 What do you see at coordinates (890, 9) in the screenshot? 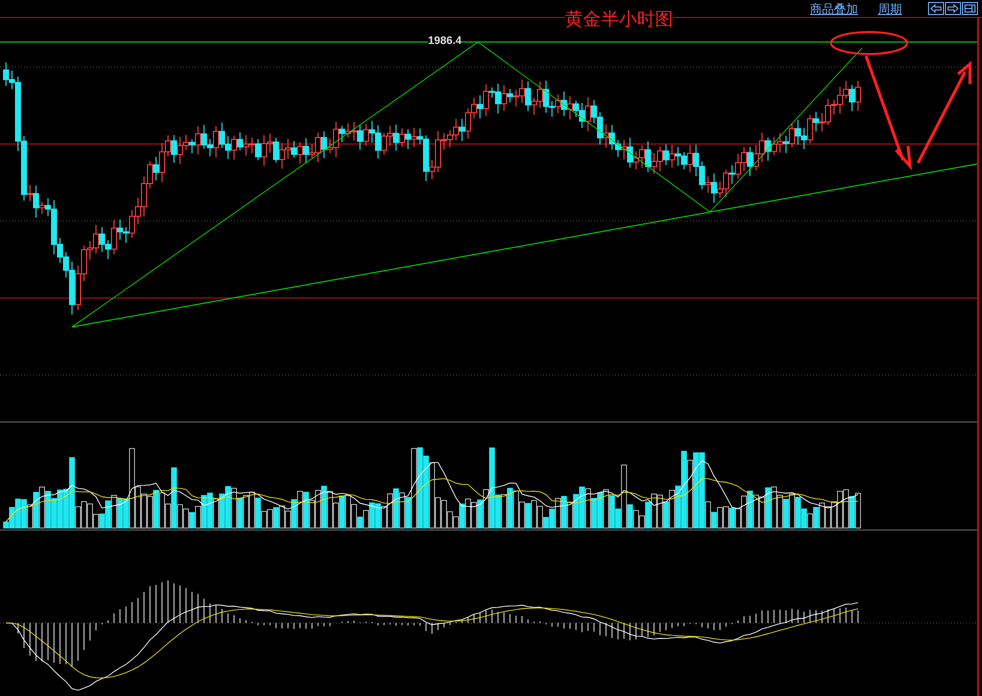
I see `toolbar-link: 周期` at bounding box center [890, 9].